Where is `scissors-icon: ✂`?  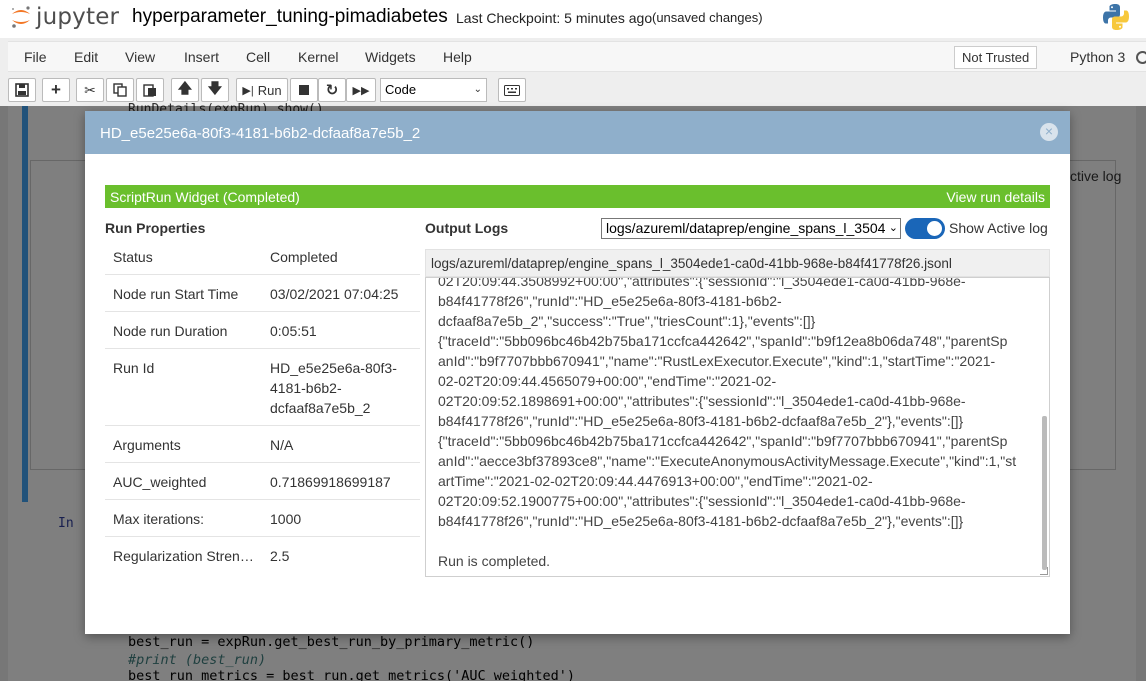
scissors-icon: ✂ is located at coordinates (90, 89).